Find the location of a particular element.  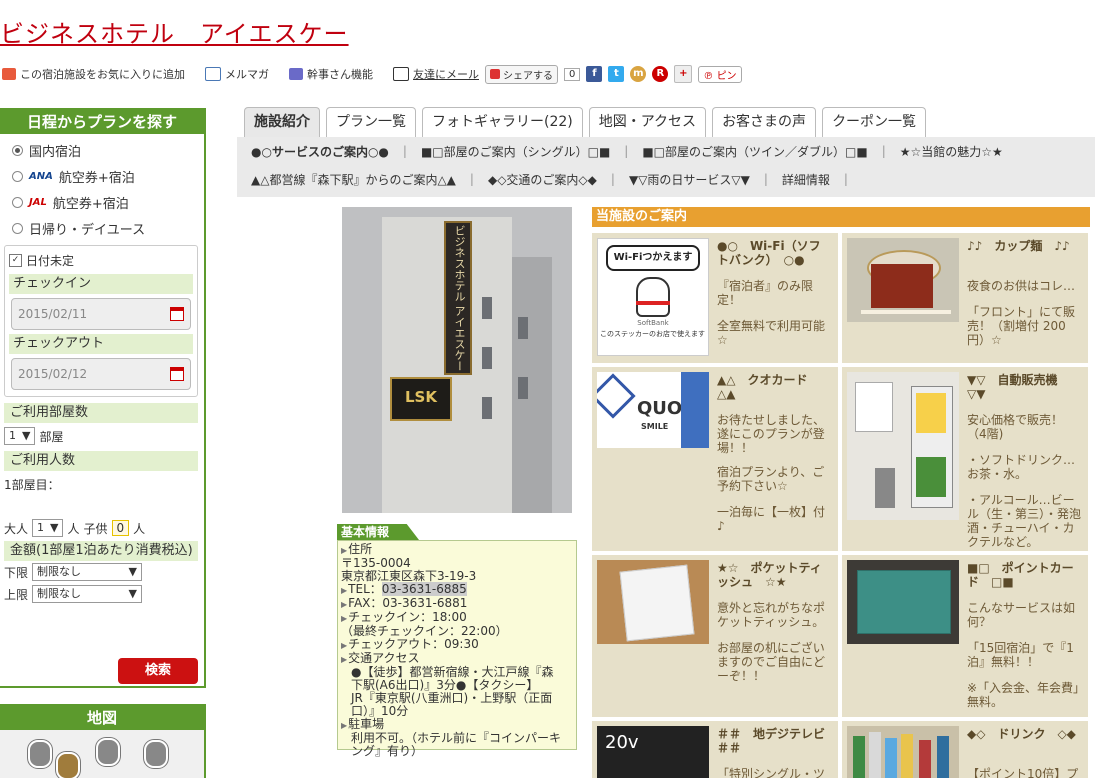

option-jal: JAL 航空券+宿泊 is located at coordinates (102, 202).